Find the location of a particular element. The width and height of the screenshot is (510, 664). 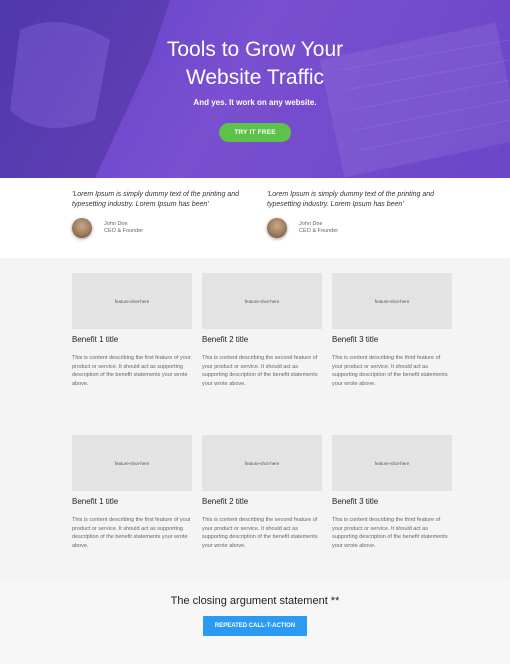

repeated-cta-button: REPEATED CALL-T-ACTION is located at coordinates (255, 626).